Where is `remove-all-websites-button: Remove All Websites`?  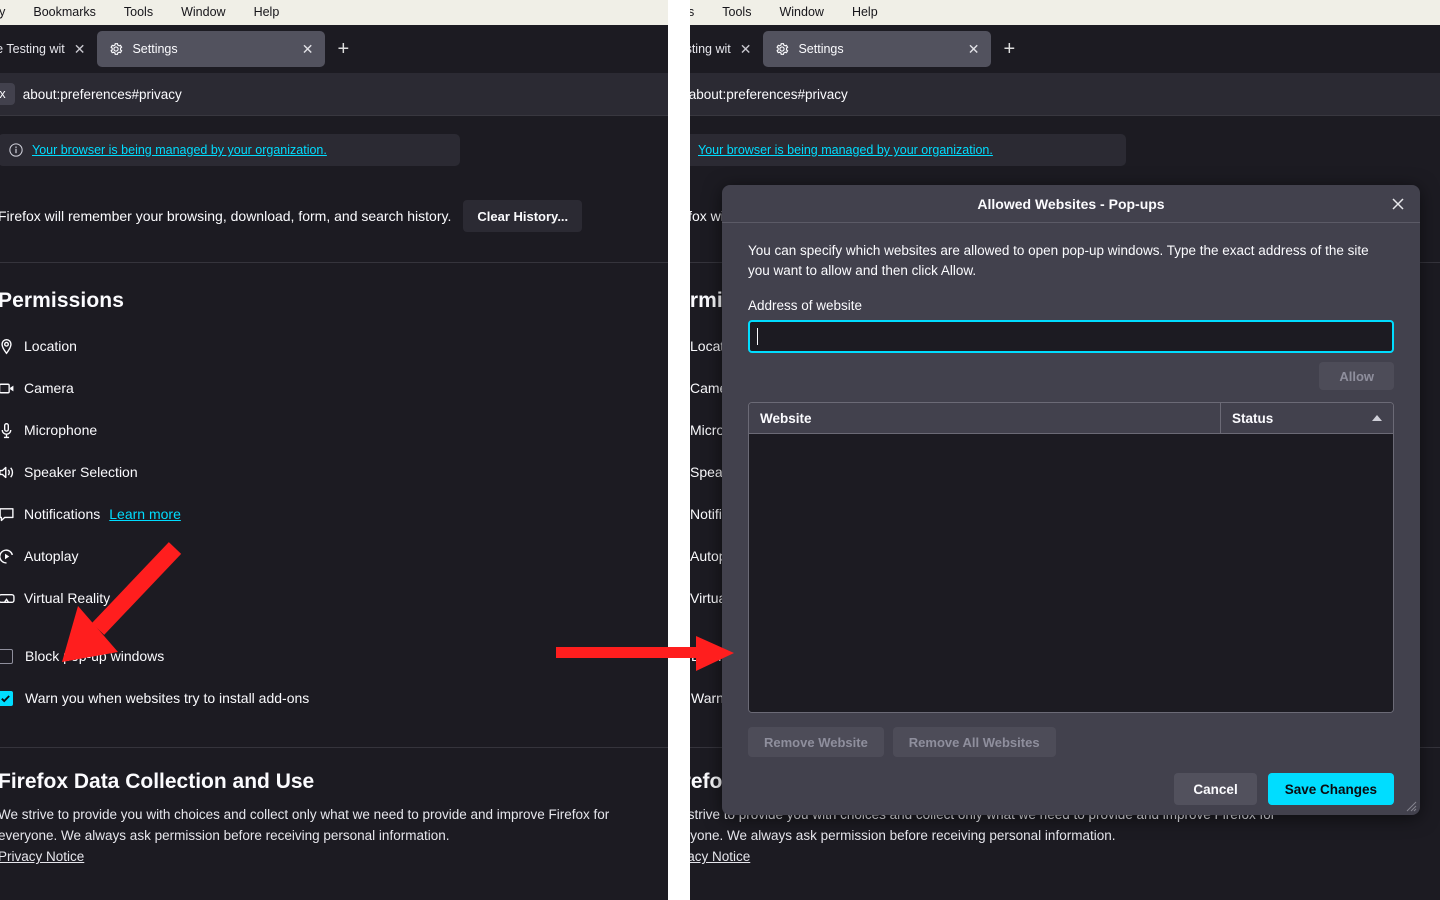
remove-all-websites-button: Remove All Websites is located at coordinates (974, 742).